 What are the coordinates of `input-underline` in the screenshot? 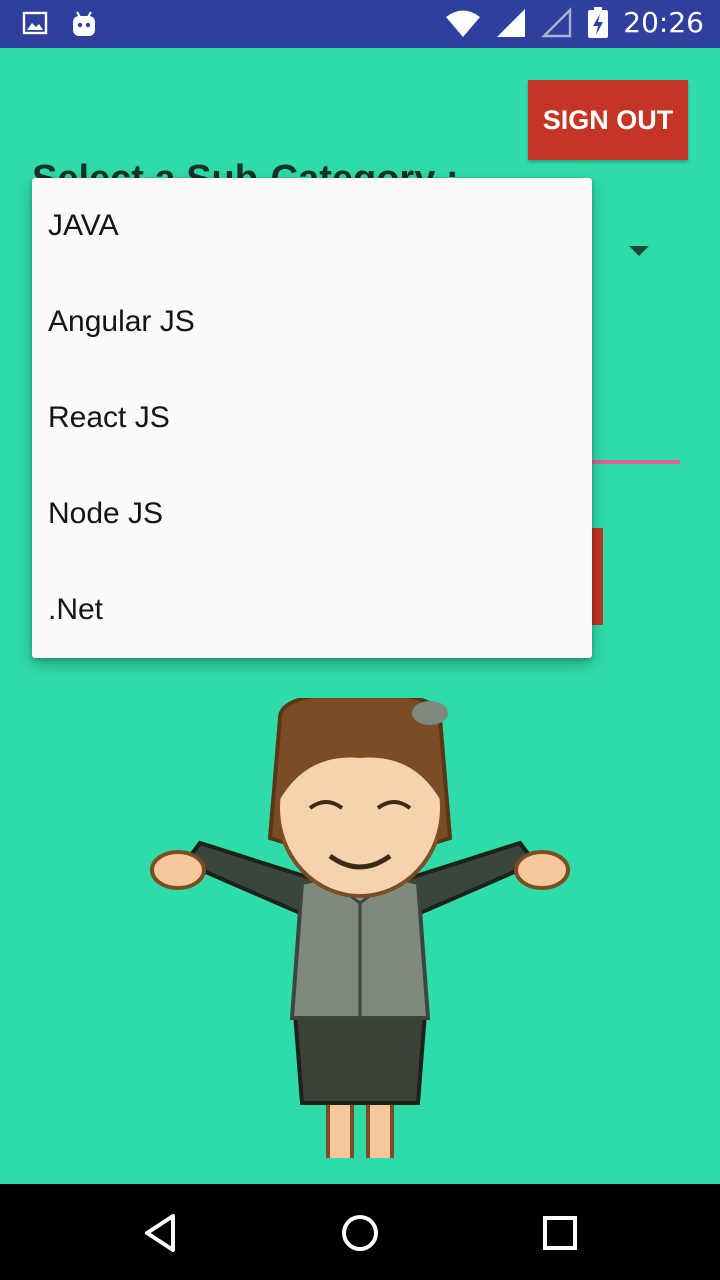 It's located at (636, 462).